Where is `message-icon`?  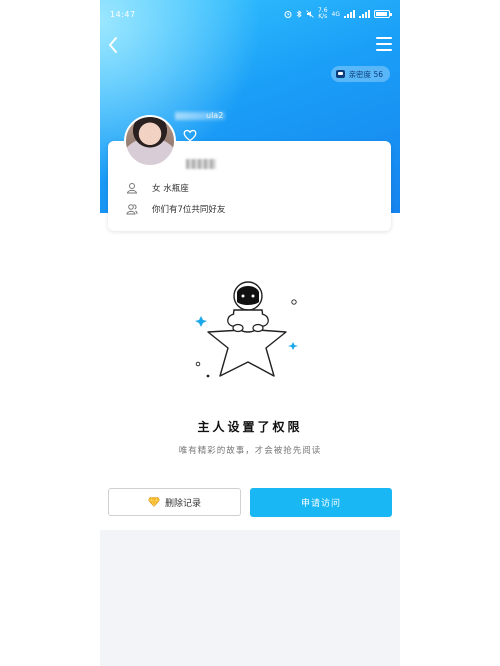 message-icon is located at coordinates (340, 74).